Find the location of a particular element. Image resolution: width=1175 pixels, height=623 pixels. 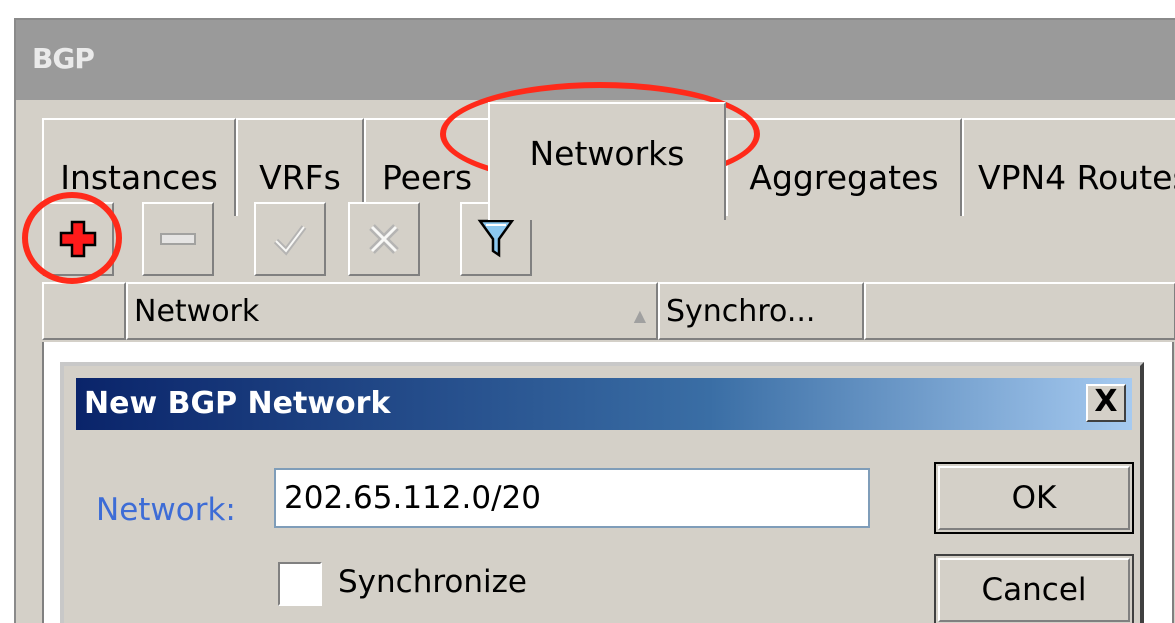

tab-label: Peers is located at coordinates (427, 177).